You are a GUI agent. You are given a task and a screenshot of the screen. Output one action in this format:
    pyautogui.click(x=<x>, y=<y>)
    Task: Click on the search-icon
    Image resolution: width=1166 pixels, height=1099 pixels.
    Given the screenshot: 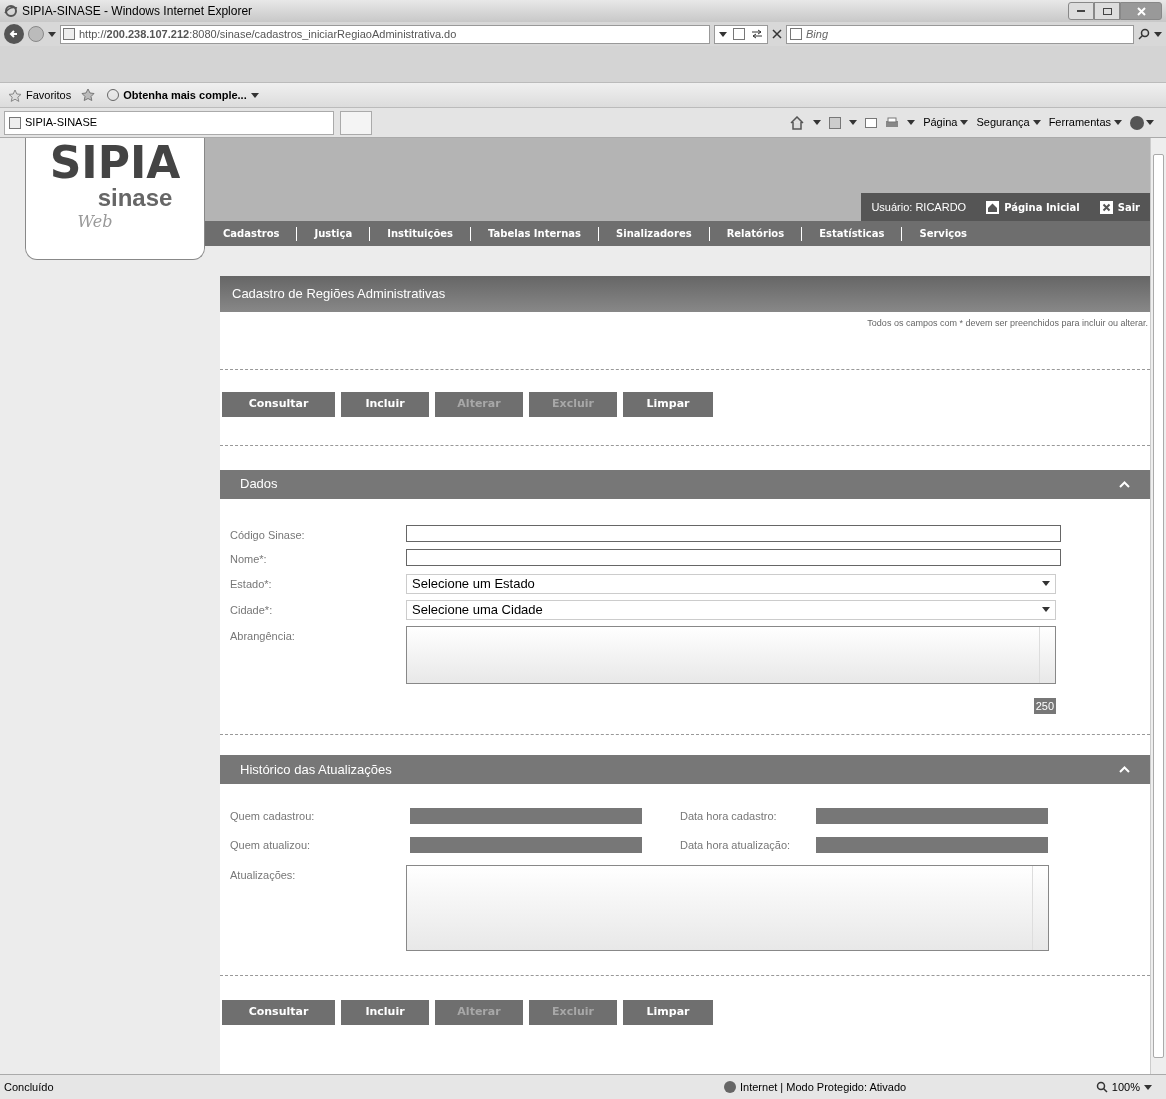 What is the action you would take?
    pyautogui.click(x=1144, y=34)
    